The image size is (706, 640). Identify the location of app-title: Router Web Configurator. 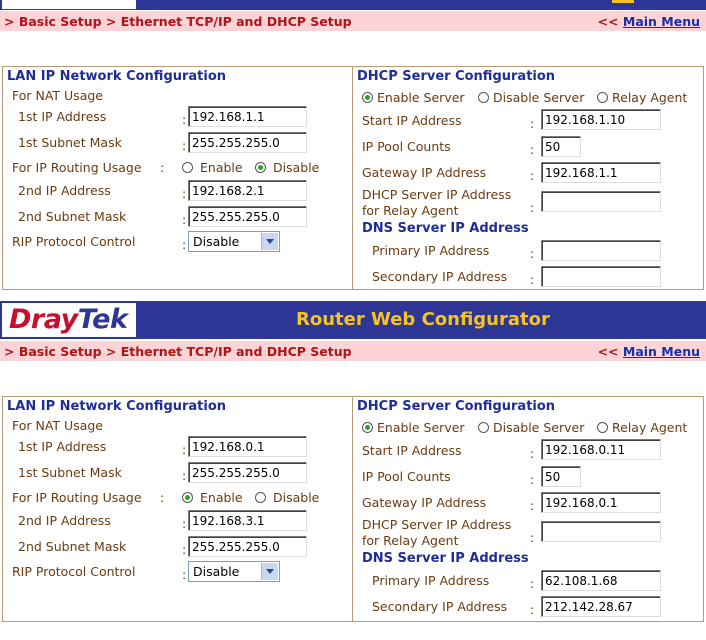
(423, 319).